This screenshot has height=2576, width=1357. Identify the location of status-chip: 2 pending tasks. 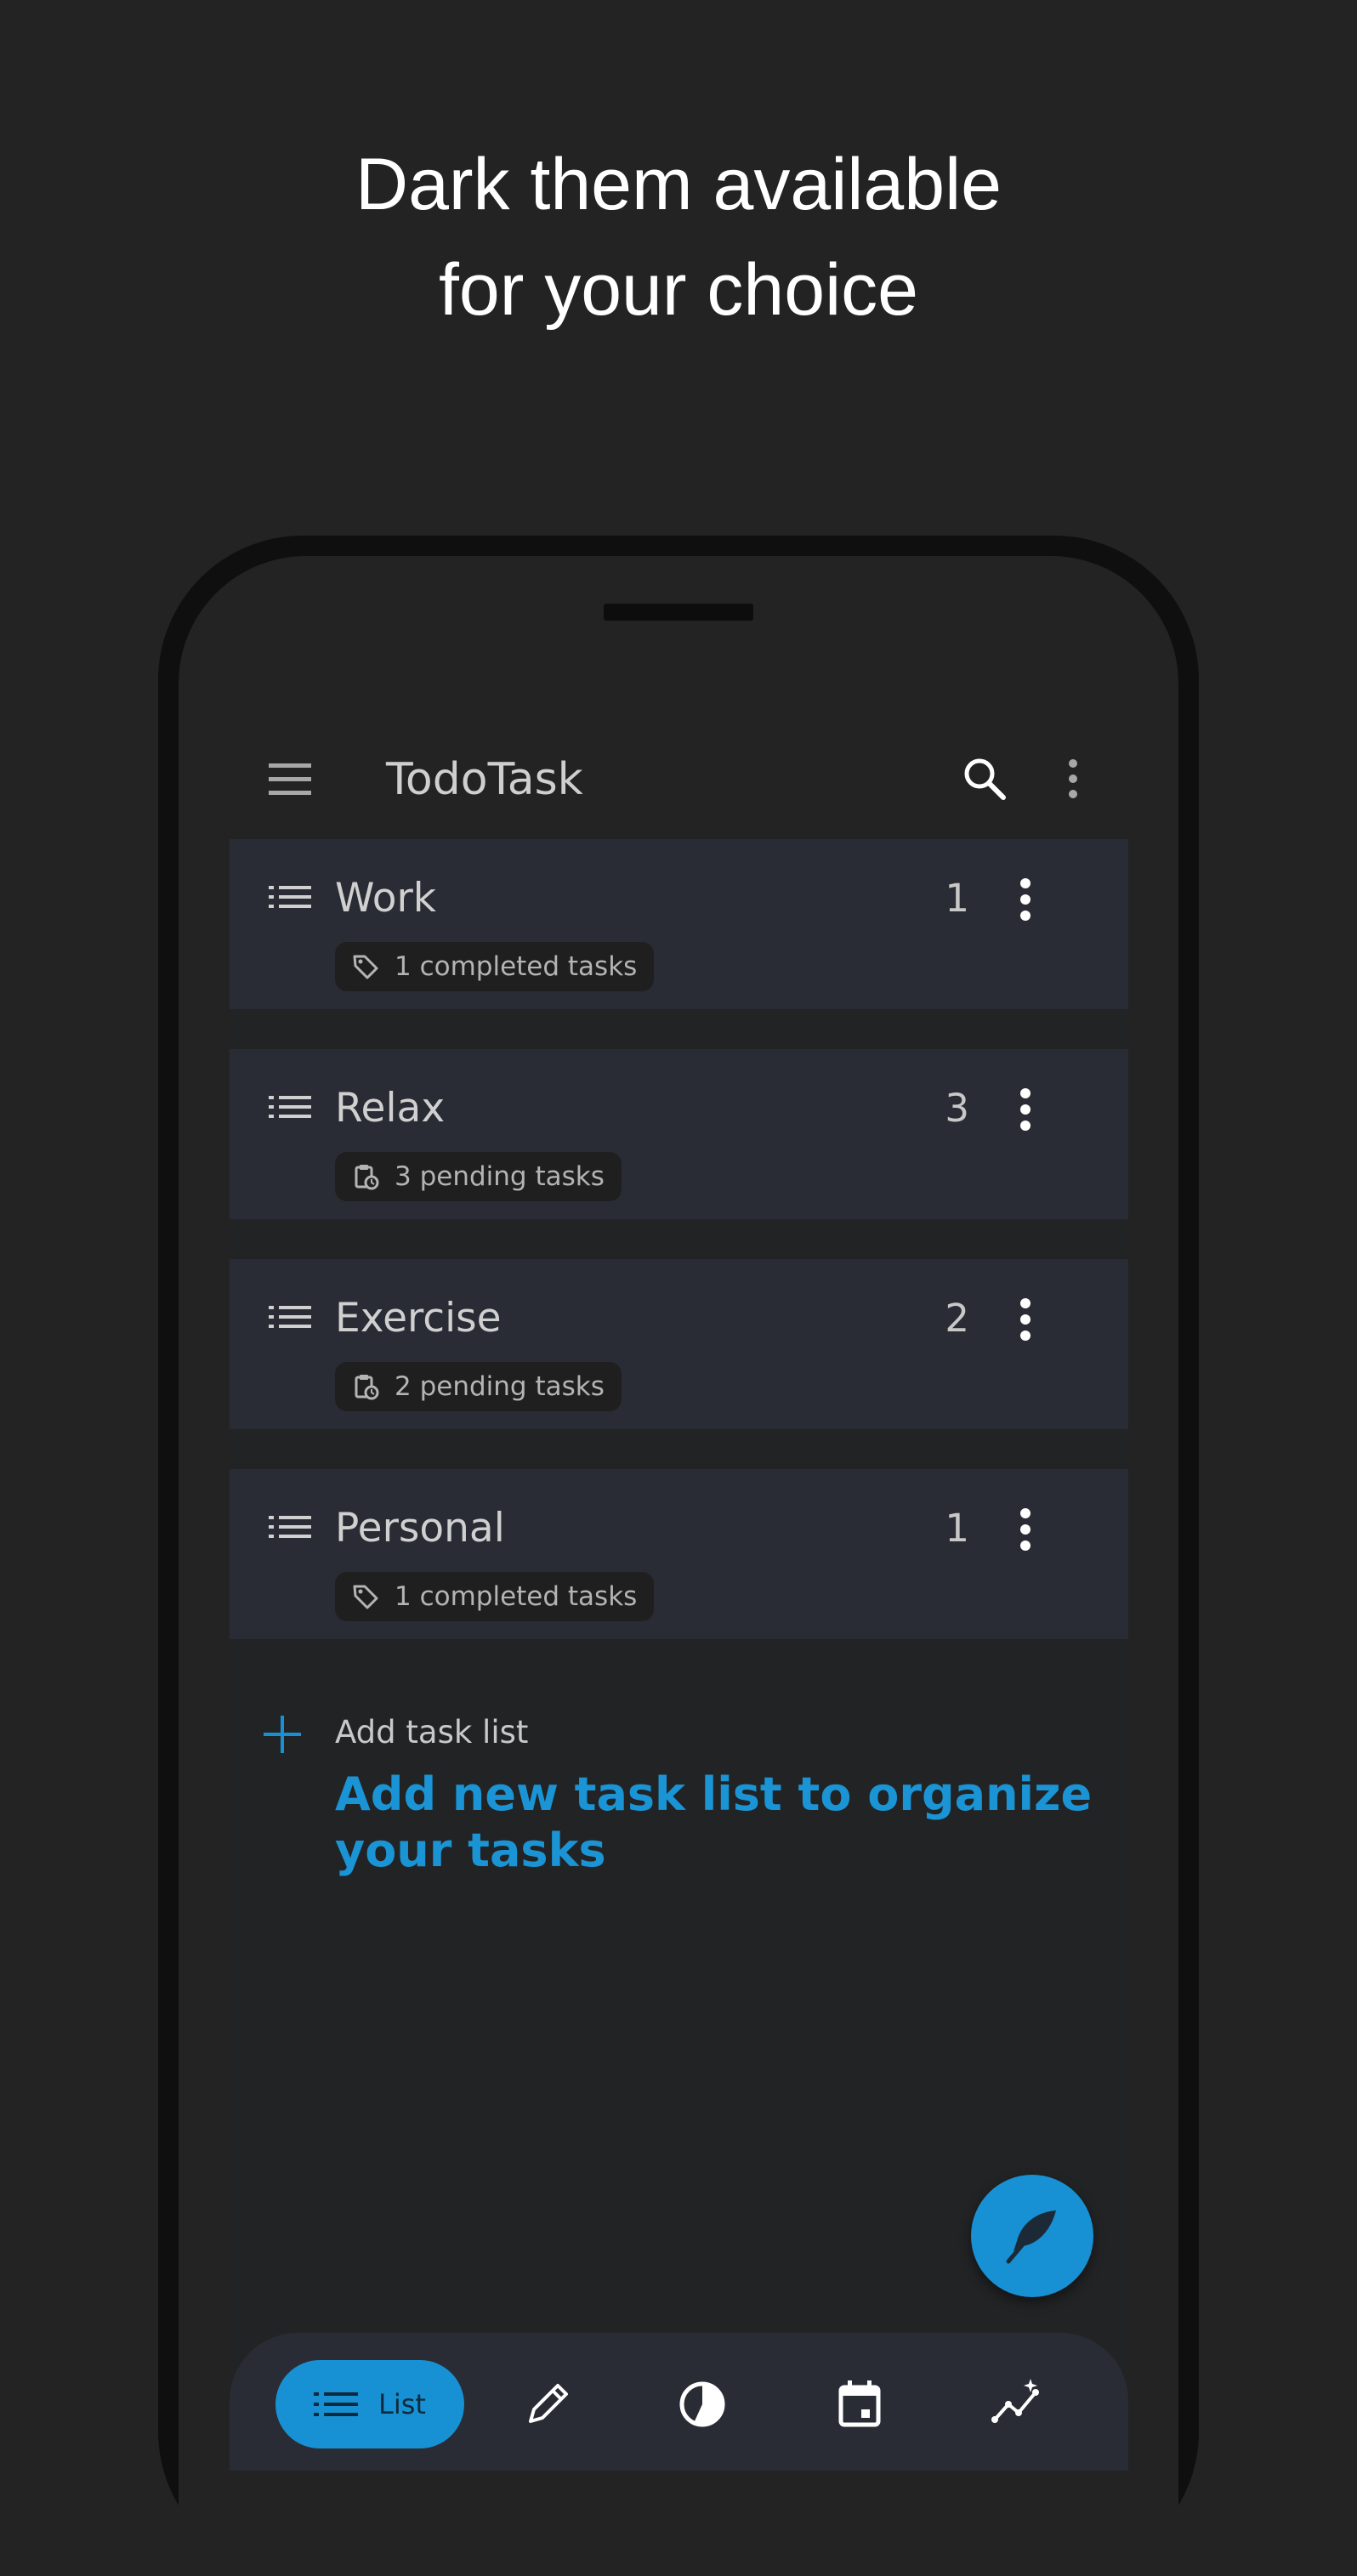
(478, 1387).